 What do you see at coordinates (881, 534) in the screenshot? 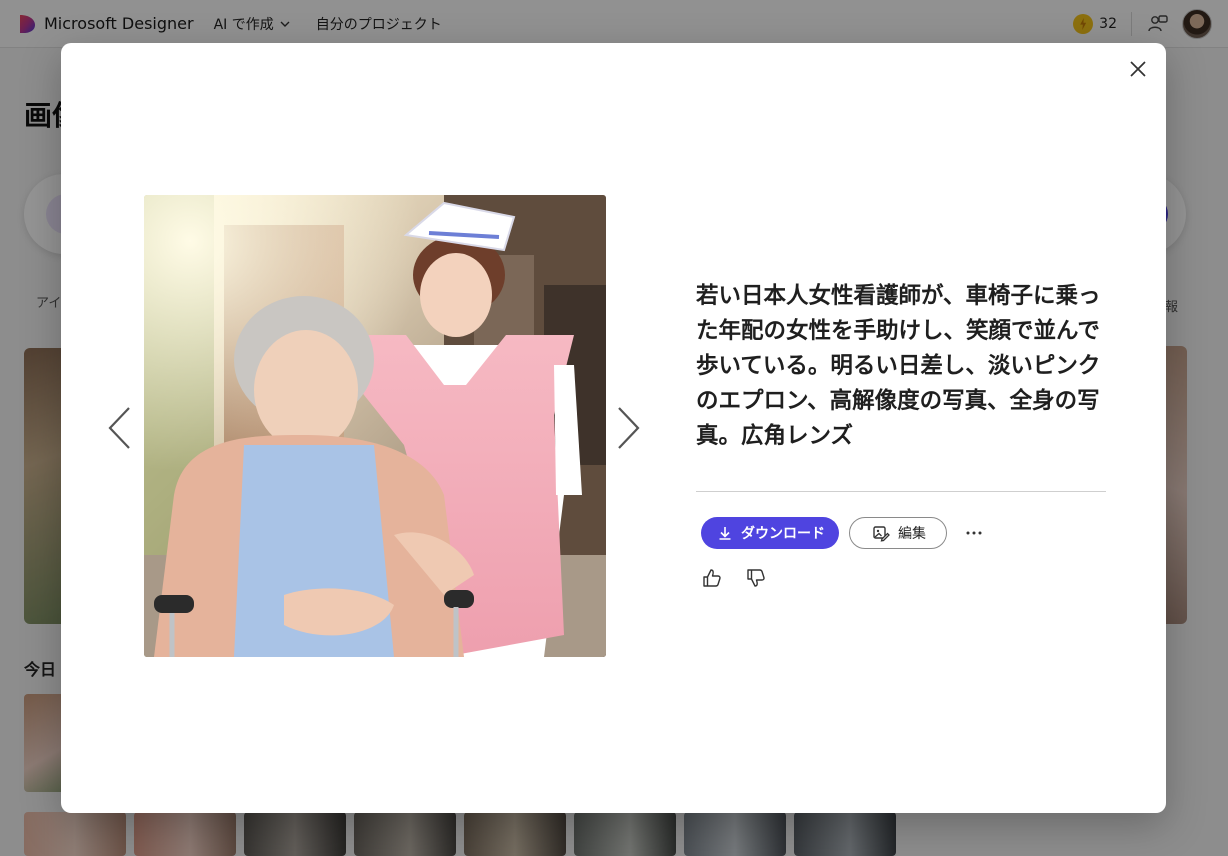
I see `edit-image-icon` at bounding box center [881, 534].